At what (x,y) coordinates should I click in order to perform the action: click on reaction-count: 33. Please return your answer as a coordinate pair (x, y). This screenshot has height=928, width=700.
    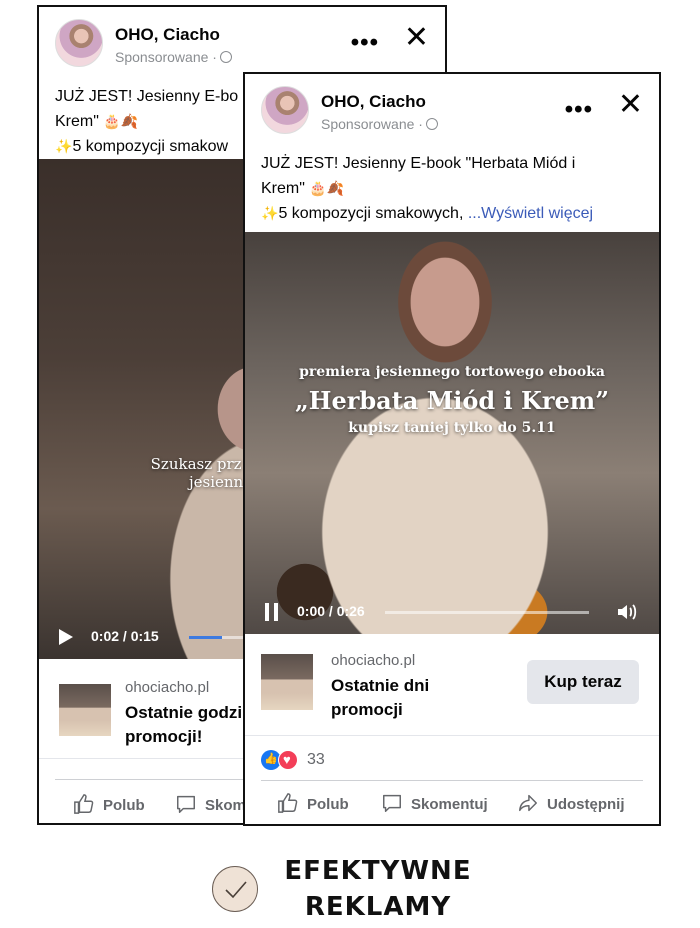
    Looking at the image, I should click on (316, 759).